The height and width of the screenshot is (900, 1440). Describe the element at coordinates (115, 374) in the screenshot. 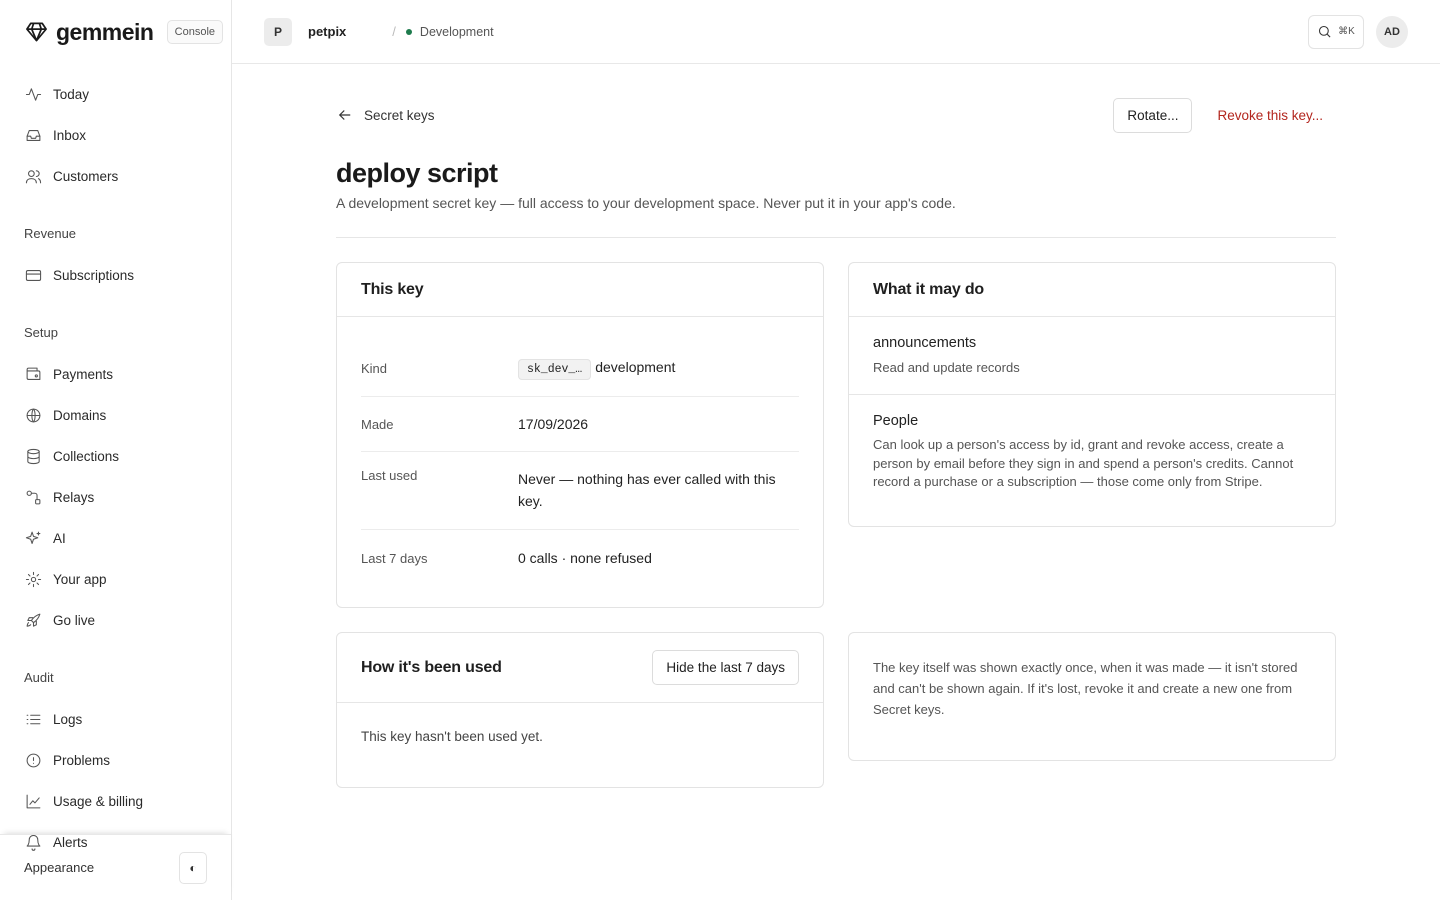

I see `sidebar-item-payments: Payments` at that location.